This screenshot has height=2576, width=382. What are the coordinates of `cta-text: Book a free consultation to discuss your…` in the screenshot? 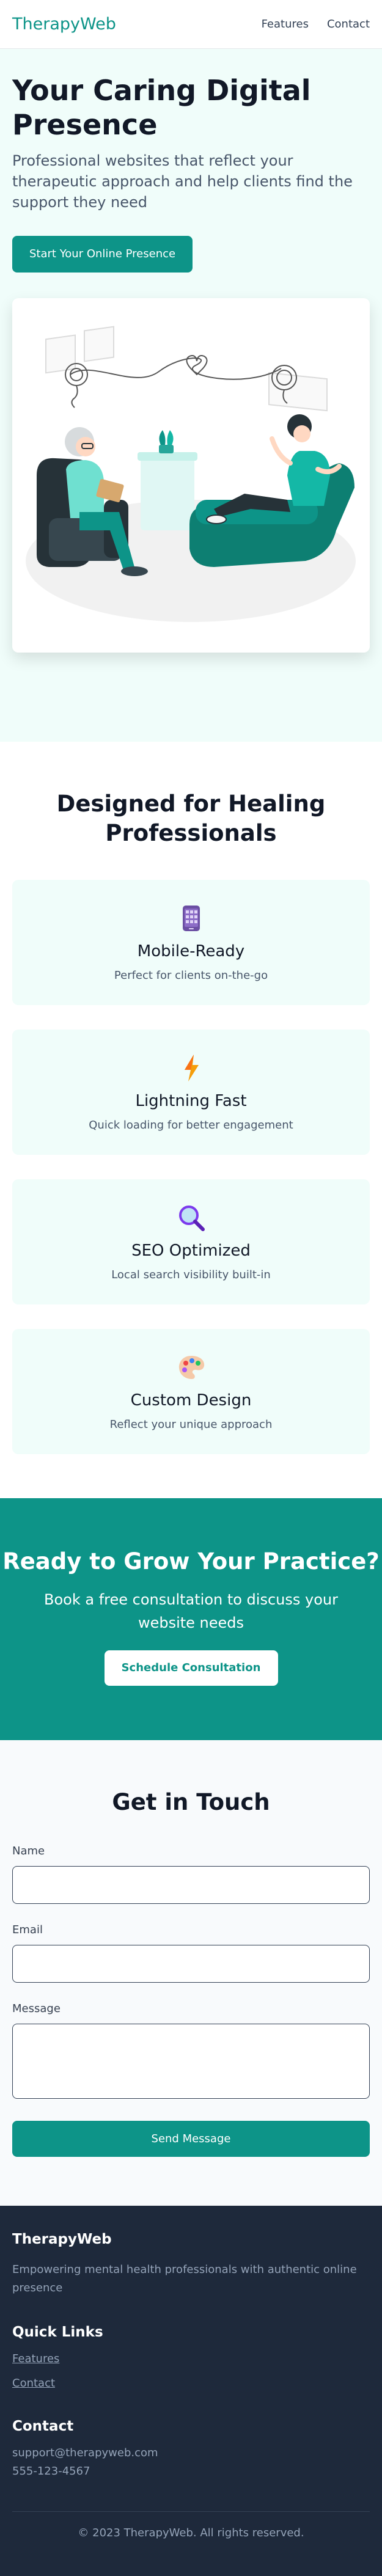 It's located at (191, 1611).